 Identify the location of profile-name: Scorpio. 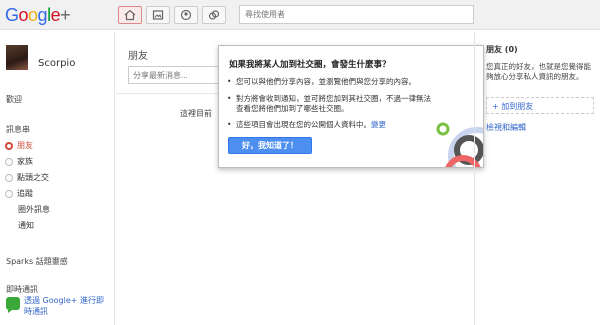
(56, 63).